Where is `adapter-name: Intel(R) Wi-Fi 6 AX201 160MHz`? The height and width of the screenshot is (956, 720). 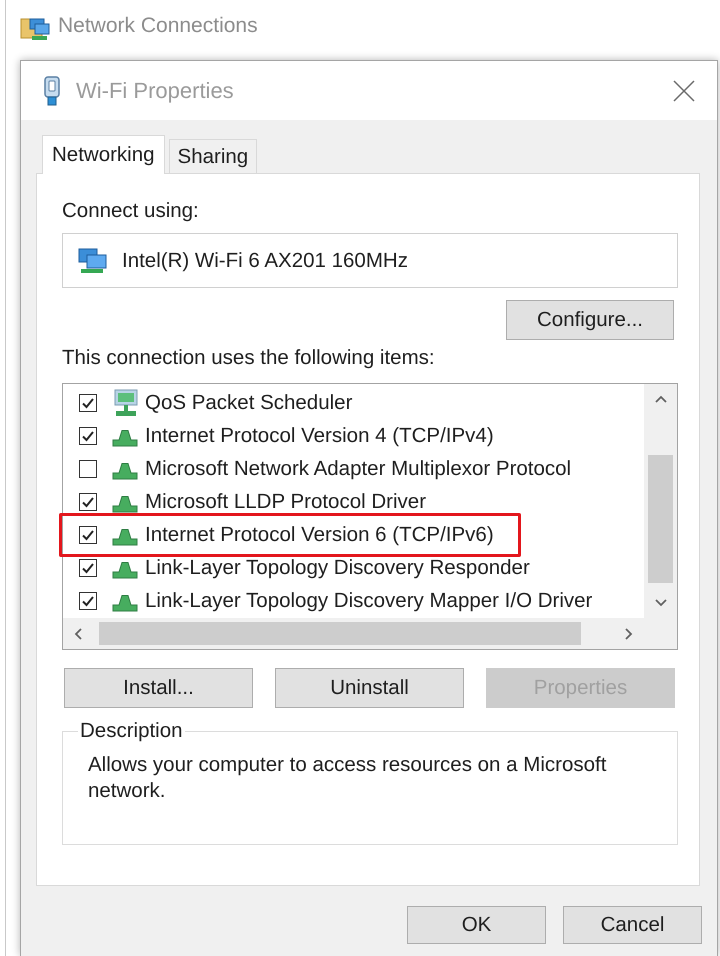
adapter-name: Intel(R) Wi-Fi 6 AX201 160MHz is located at coordinates (265, 260).